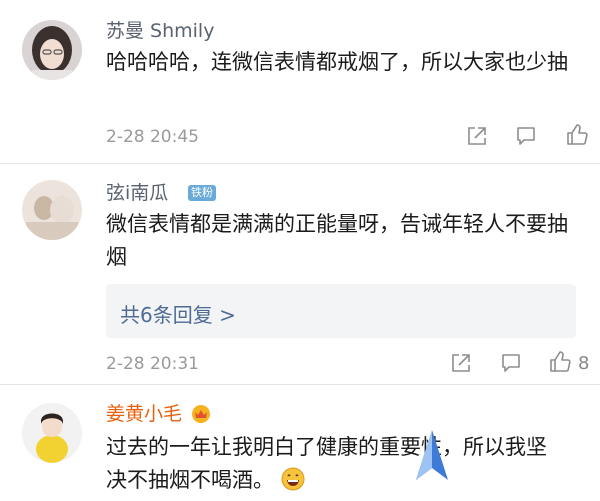  Describe the element at coordinates (326, 447) in the screenshot. I see `comment-text-line-1: 过去的一年让我明白了健康的重要性，所以我坚` at that location.